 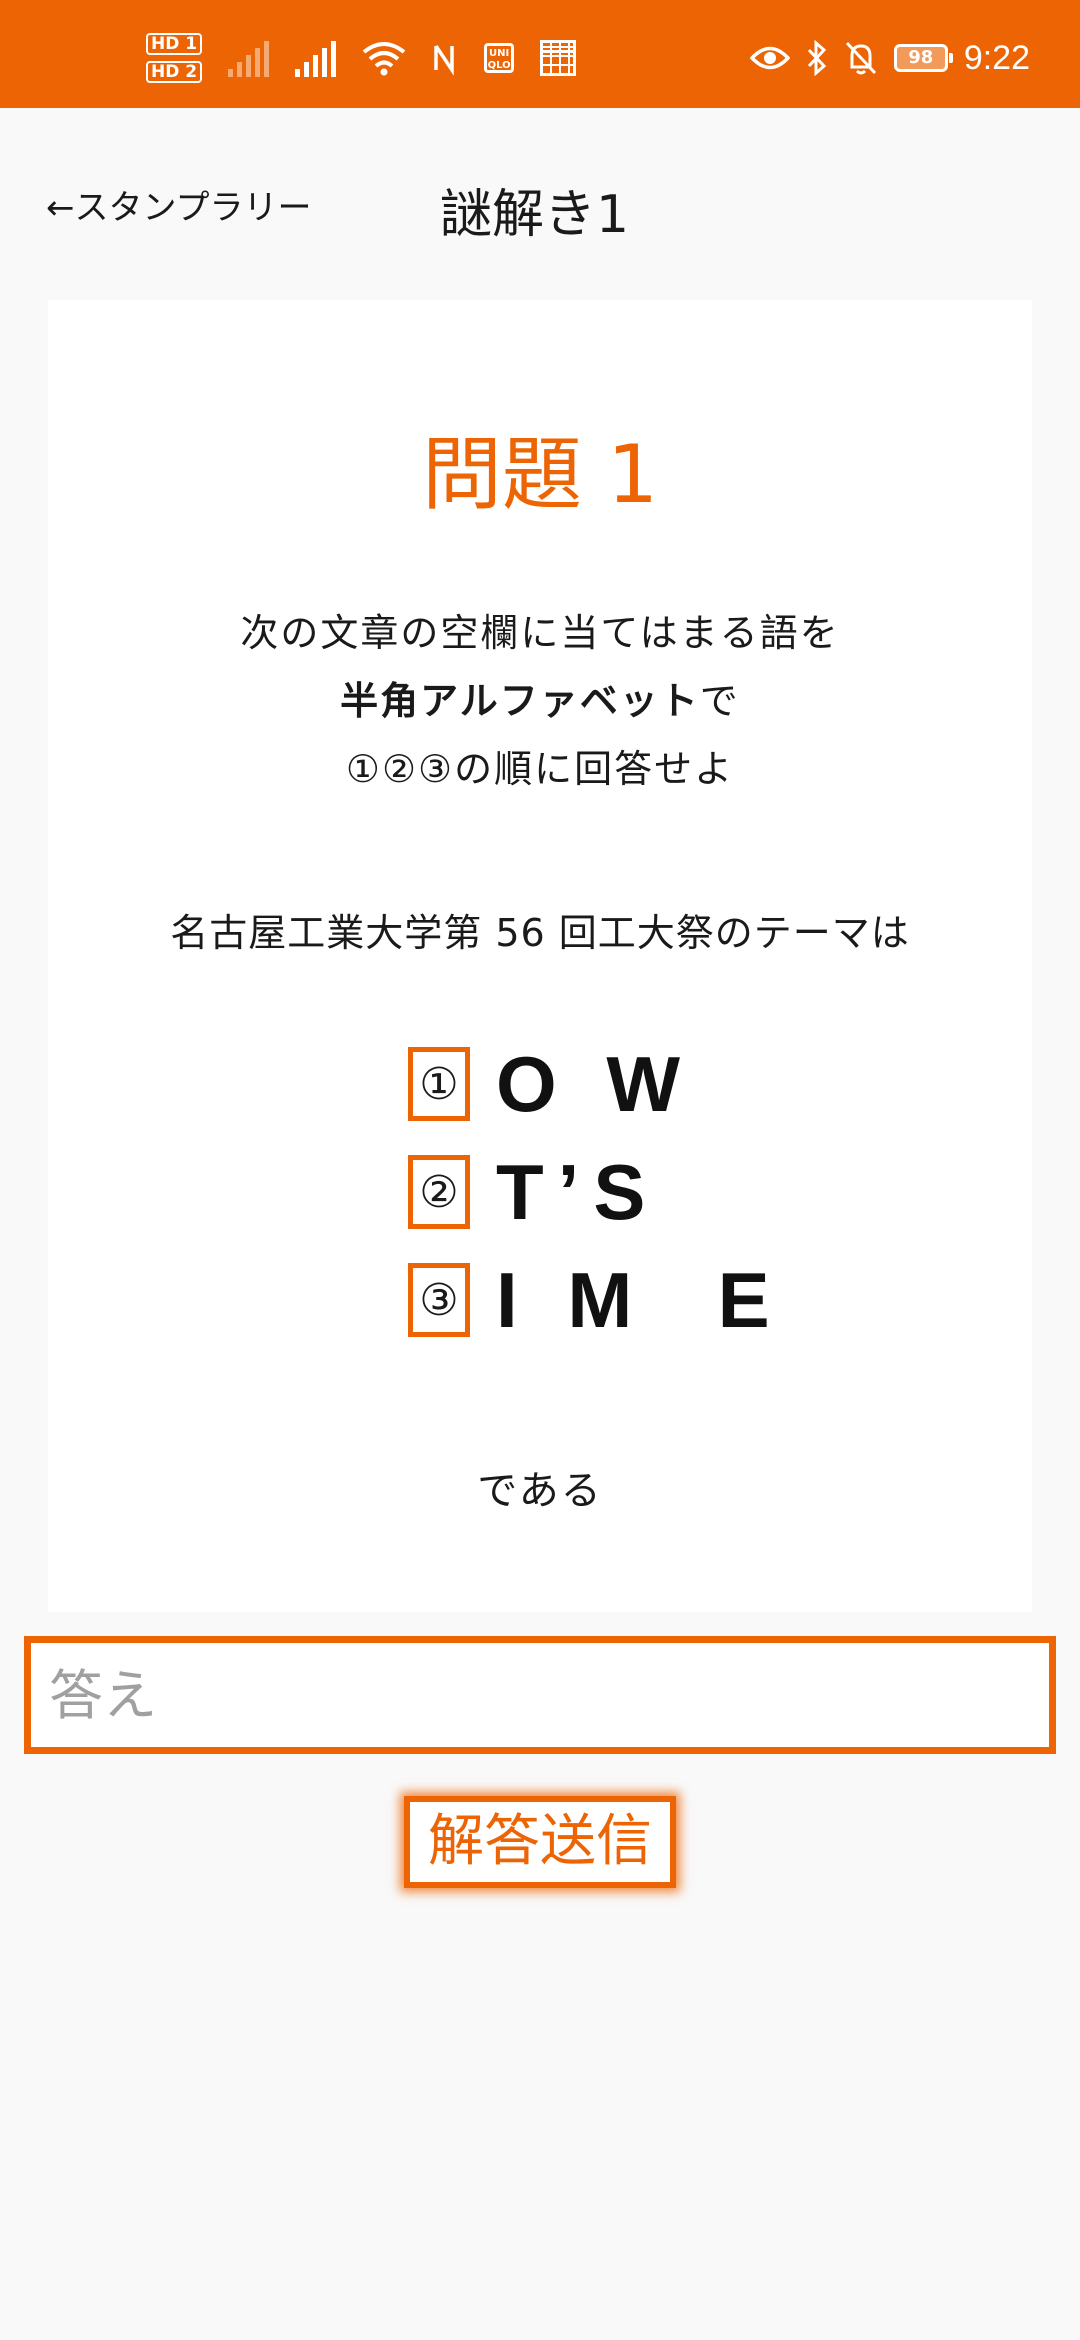 I want to click on signal-sim1-icon, so click(x=249, y=58).